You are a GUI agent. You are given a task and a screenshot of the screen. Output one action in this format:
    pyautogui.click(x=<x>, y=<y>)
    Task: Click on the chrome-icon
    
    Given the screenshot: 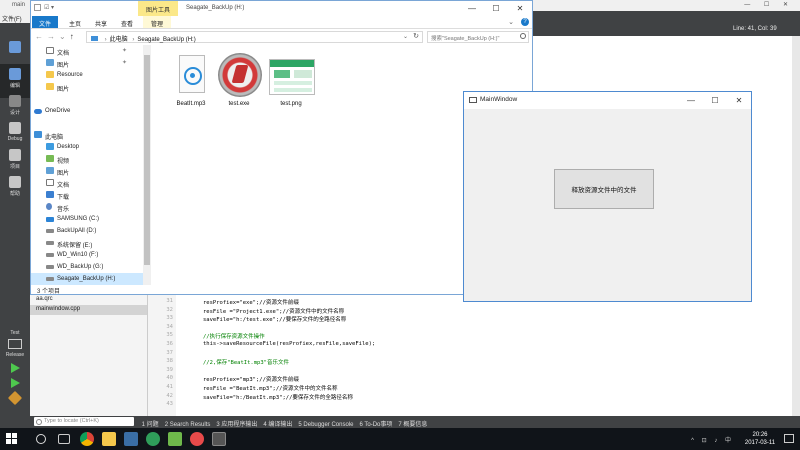 What is the action you would take?
    pyautogui.click(x=87, y=439)
    